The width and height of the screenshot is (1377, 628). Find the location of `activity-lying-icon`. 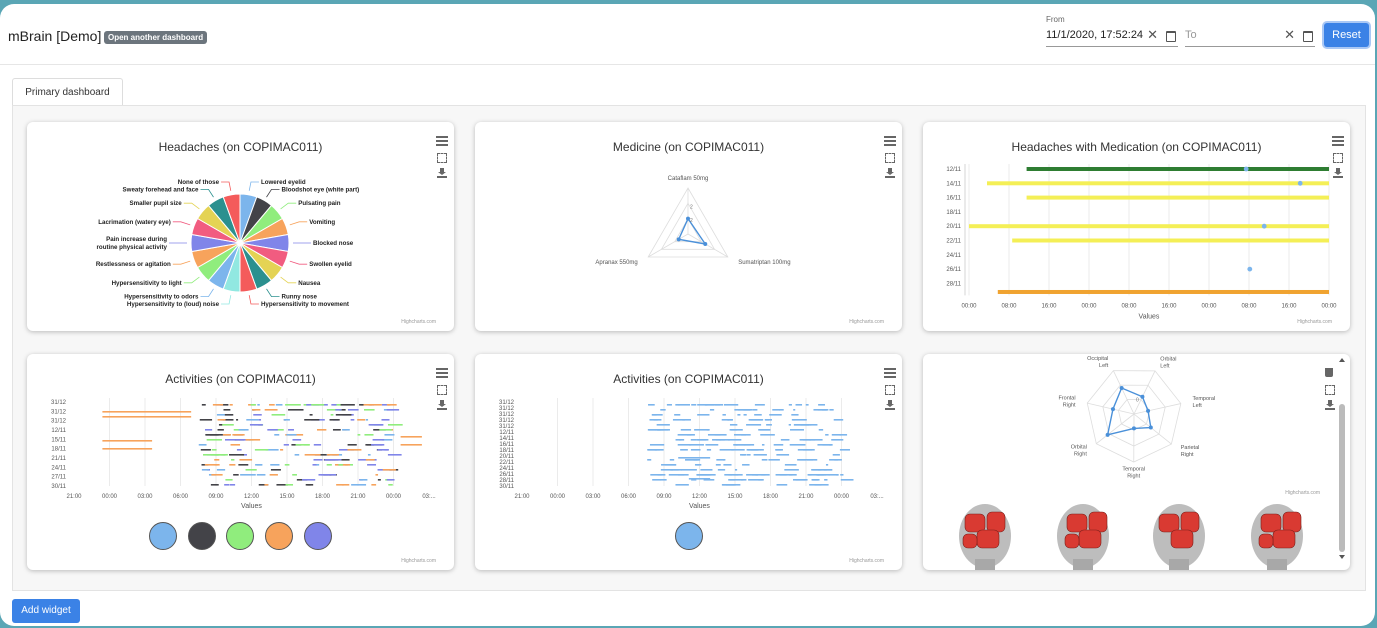

activity-lying-icon is located at coordinates (279, 536).